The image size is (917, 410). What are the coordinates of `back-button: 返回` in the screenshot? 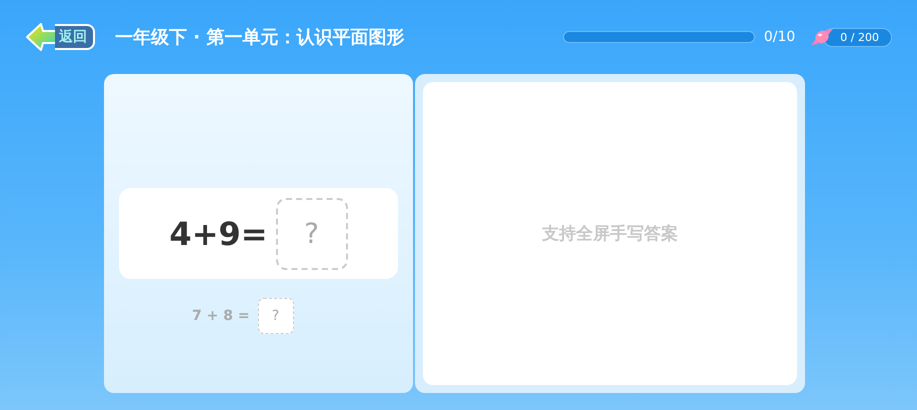 It's located at (63, 37).